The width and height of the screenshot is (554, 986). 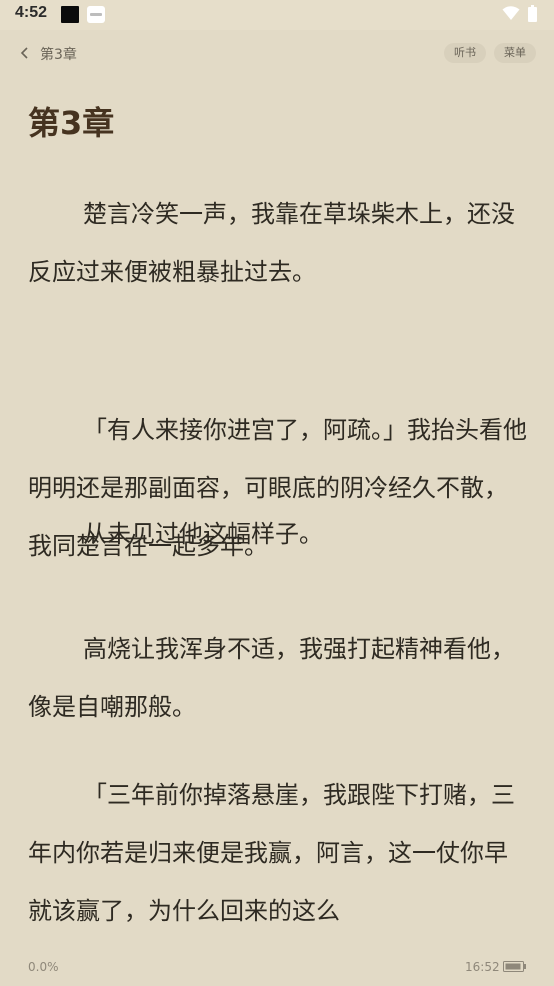 I want to click on paragraph: 高烧让我浑身不适，我强打起精神看他，像是自嘲那般。, so click(x=271, y=678).